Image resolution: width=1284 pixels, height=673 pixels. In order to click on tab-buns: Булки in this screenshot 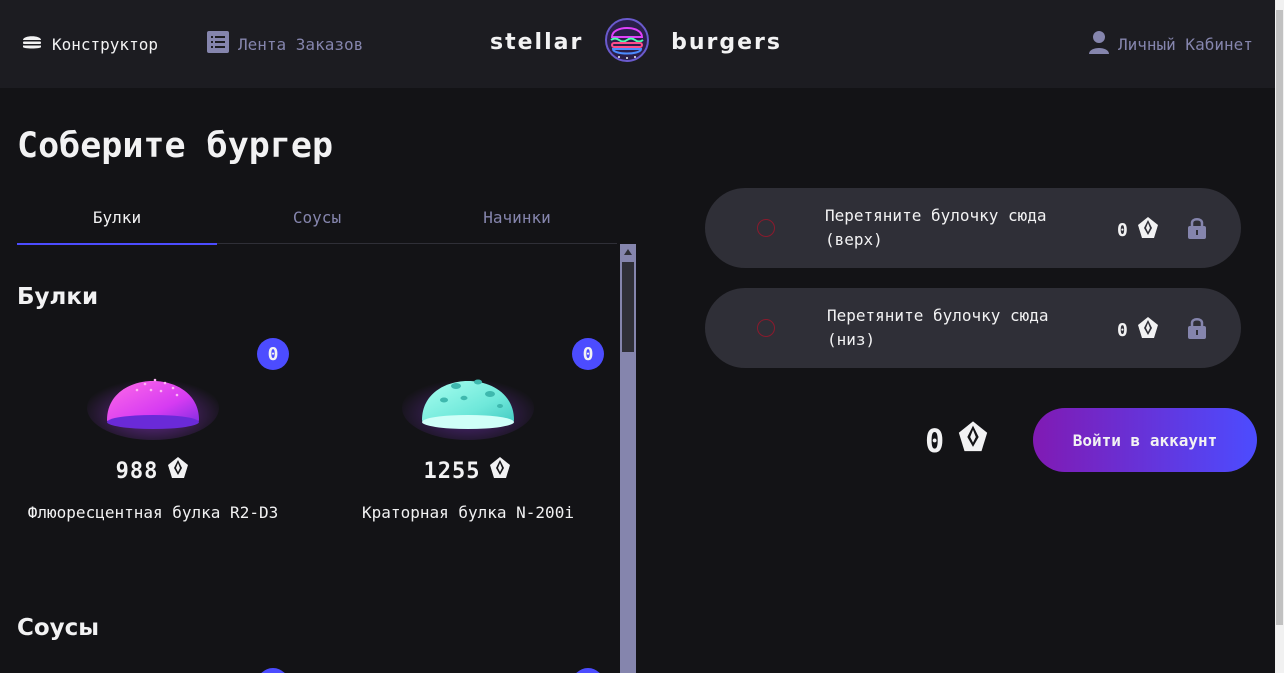, I will do `click(117, 217)`.